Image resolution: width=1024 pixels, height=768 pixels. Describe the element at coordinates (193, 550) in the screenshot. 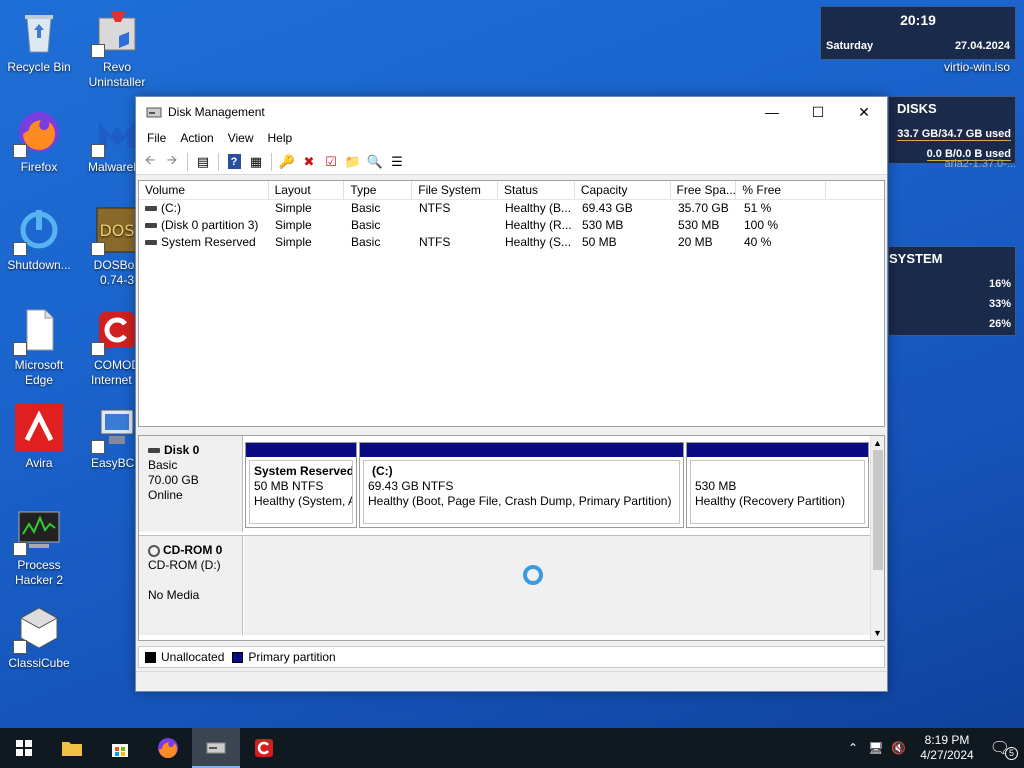

I see `cdrom-0-name: CD-ROM 0` at that location.